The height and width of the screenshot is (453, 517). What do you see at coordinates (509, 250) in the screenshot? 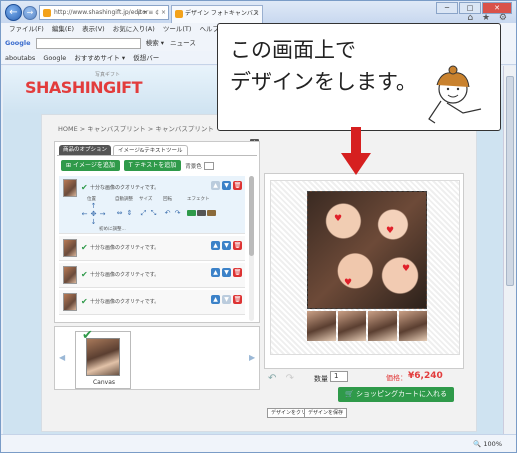
I see `page-scrollbar` at bounding box center [509, 250].